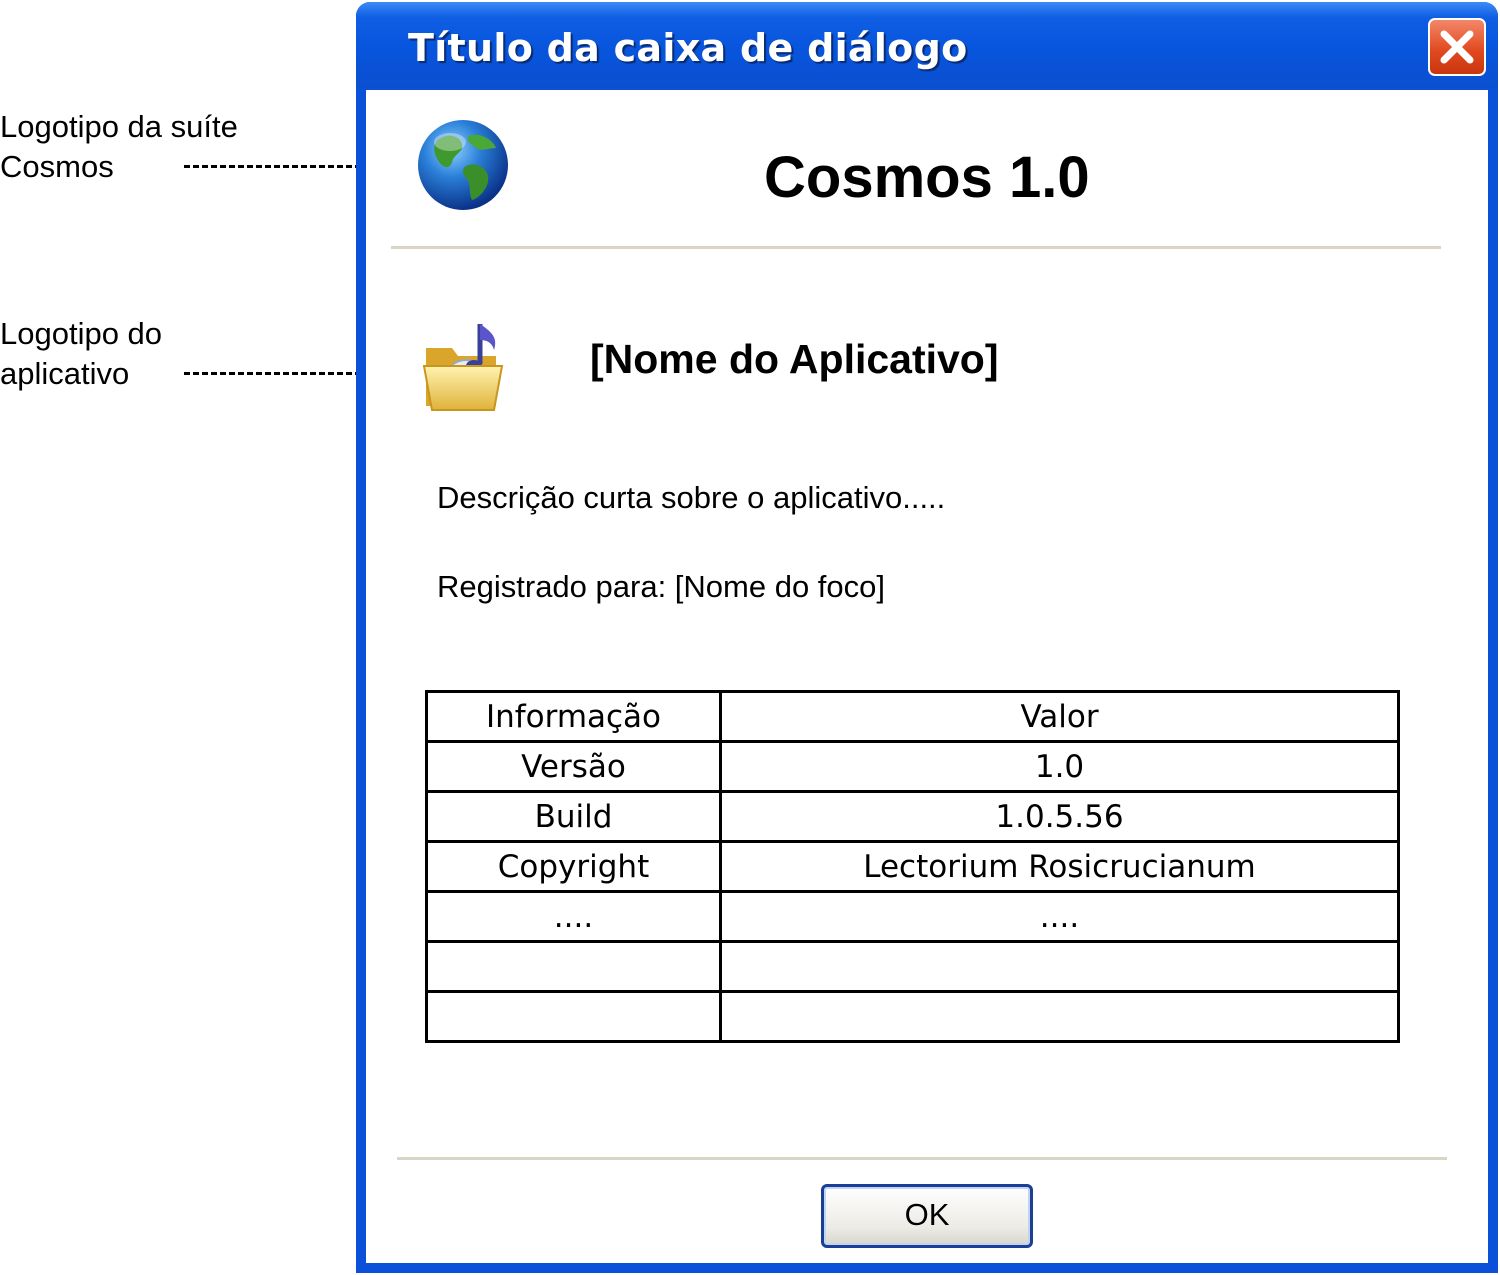 The width and height of the screenshot is (1500, 1275). I want to click on header-separator, so click(916, 247).